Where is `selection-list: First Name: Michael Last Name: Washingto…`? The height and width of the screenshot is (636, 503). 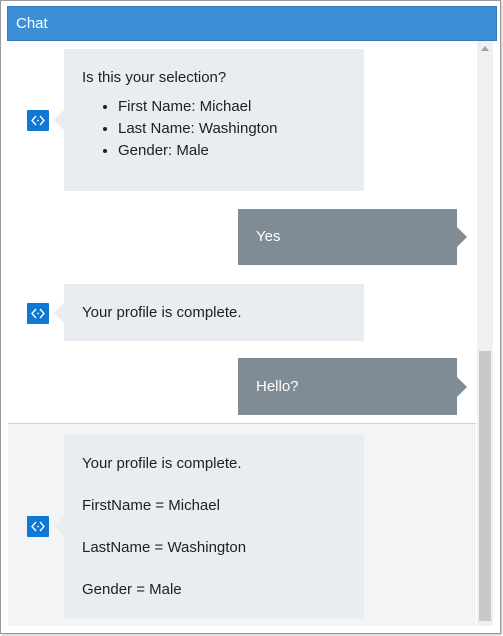 selection-list: First Name: Michael Last Name: Washingto… is located at coordinates (214, 129).